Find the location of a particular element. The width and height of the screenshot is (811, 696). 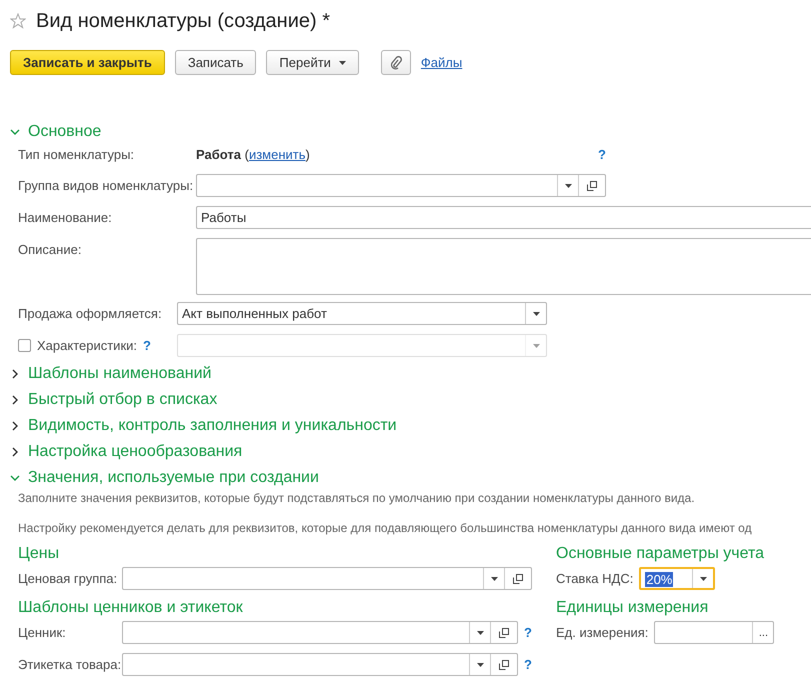

select-field: 20% is located at coordinates (677, 578).